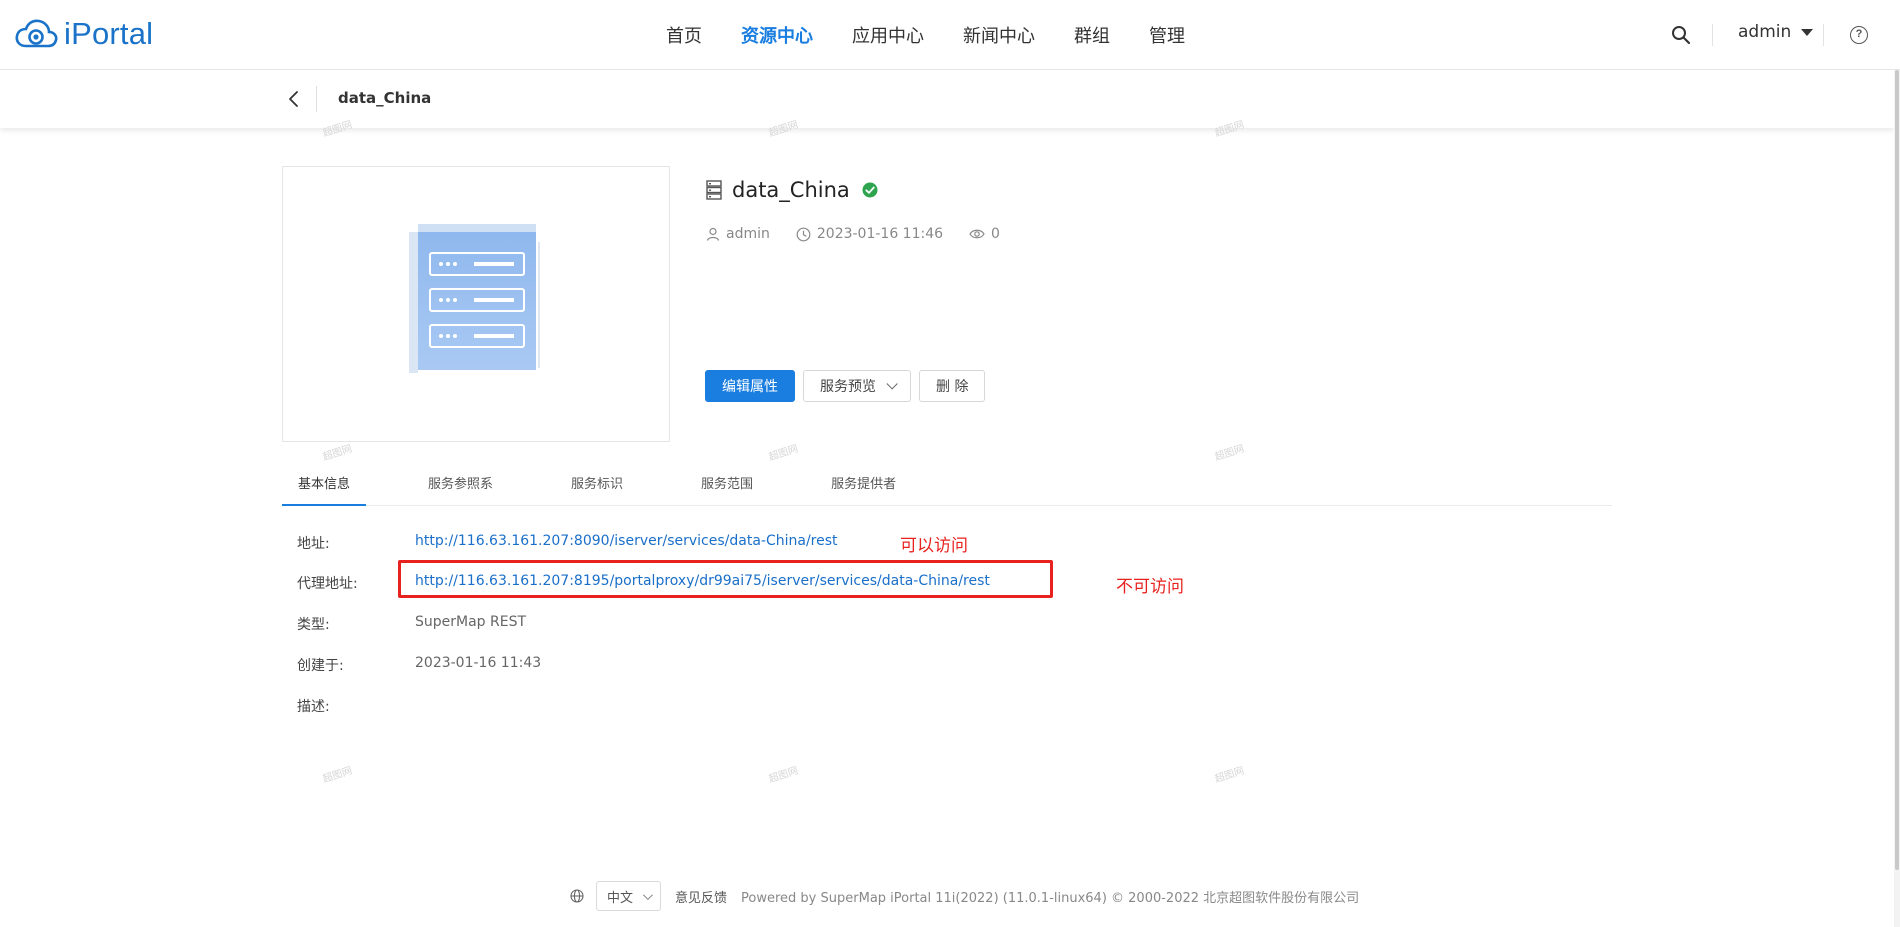 The image size is (1900, 927). I want to click on nav-item-app-center: 应用中心, so click(888, 35).